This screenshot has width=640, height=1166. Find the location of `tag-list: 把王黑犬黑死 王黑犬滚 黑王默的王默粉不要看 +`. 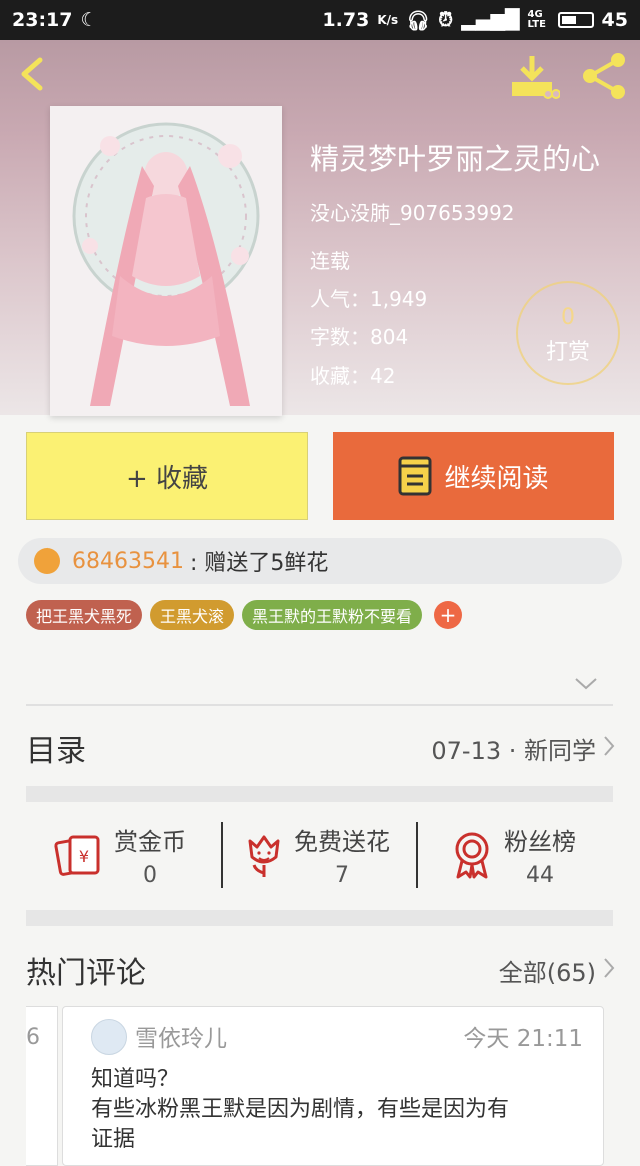

tag-list: 把王黑犬黑死 王黑犬滚 黑王默的王默粉不要看 + is located at coordinates (244, 615).